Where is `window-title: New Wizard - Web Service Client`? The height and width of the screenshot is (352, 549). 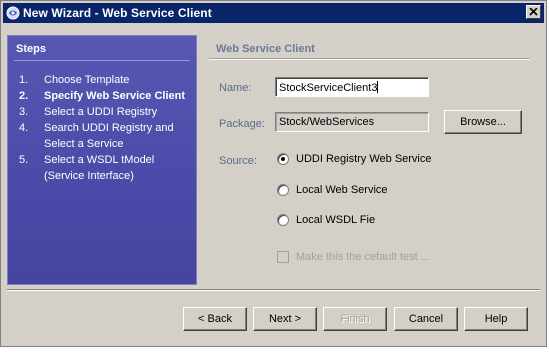
window-title: New Wizard - Web Service Client is located at coordinates (117, 13).